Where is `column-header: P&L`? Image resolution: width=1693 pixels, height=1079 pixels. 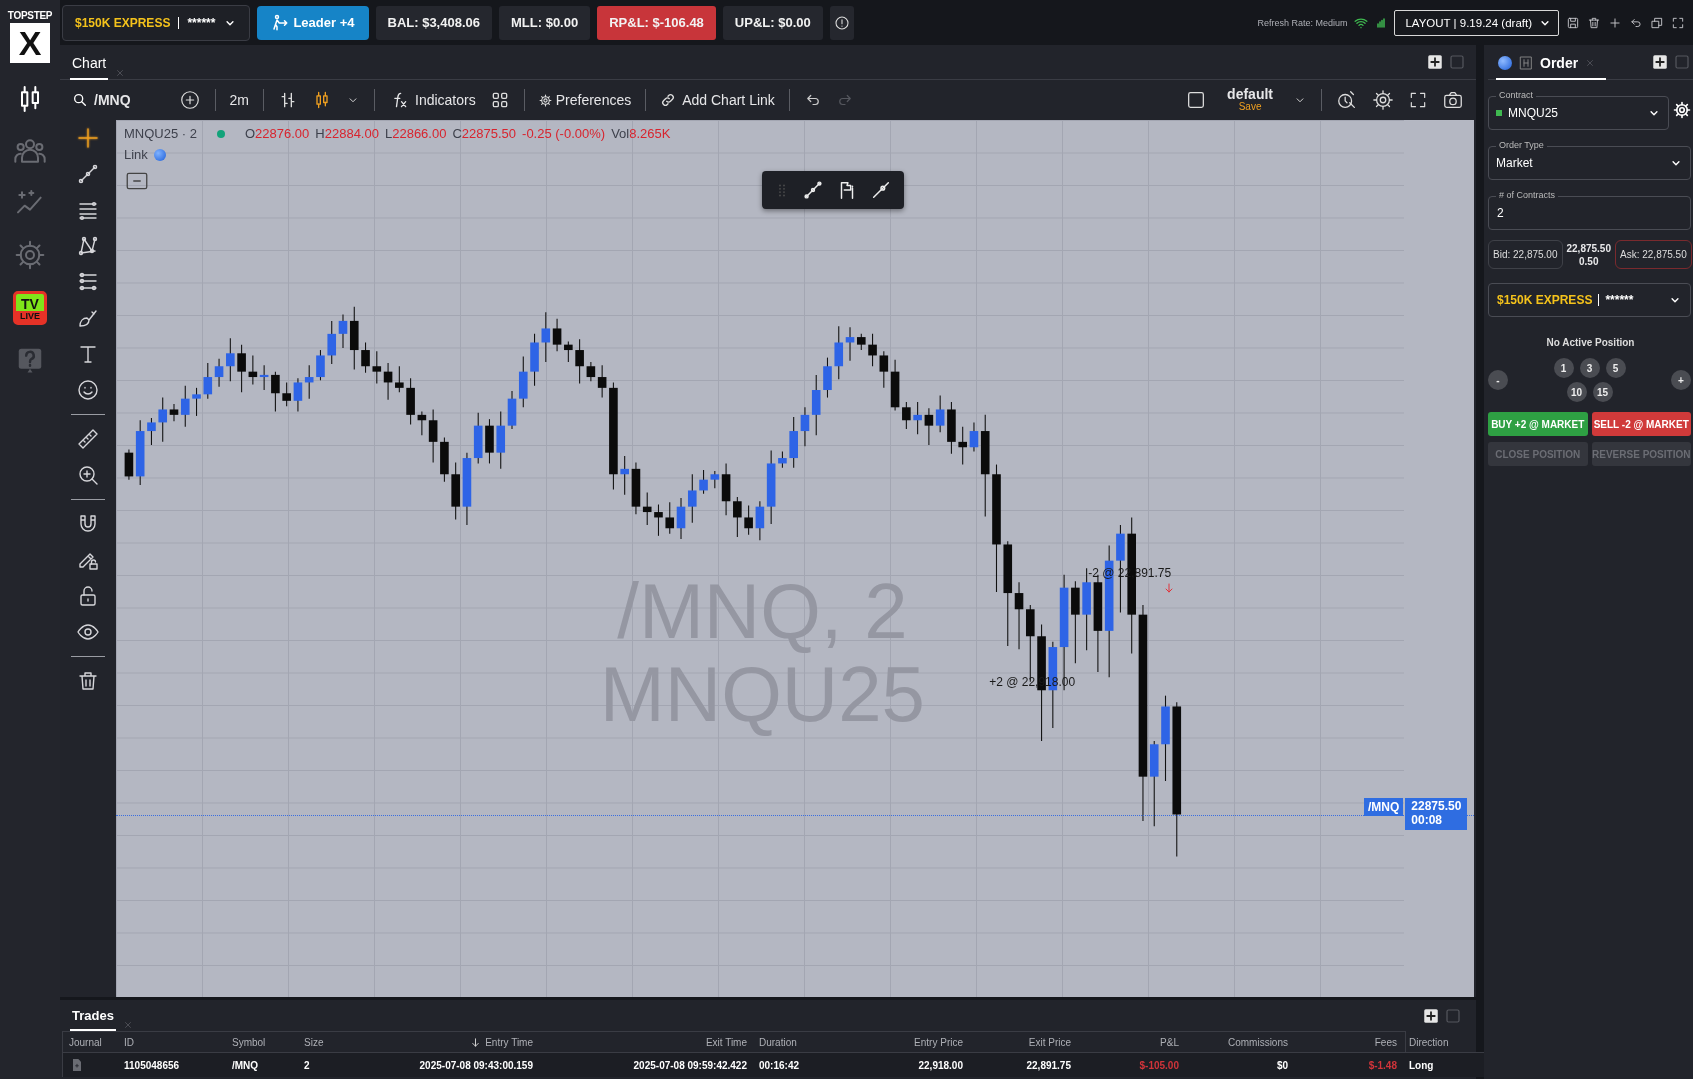 column-header: P&L is located at coordinates (1131, 1042).